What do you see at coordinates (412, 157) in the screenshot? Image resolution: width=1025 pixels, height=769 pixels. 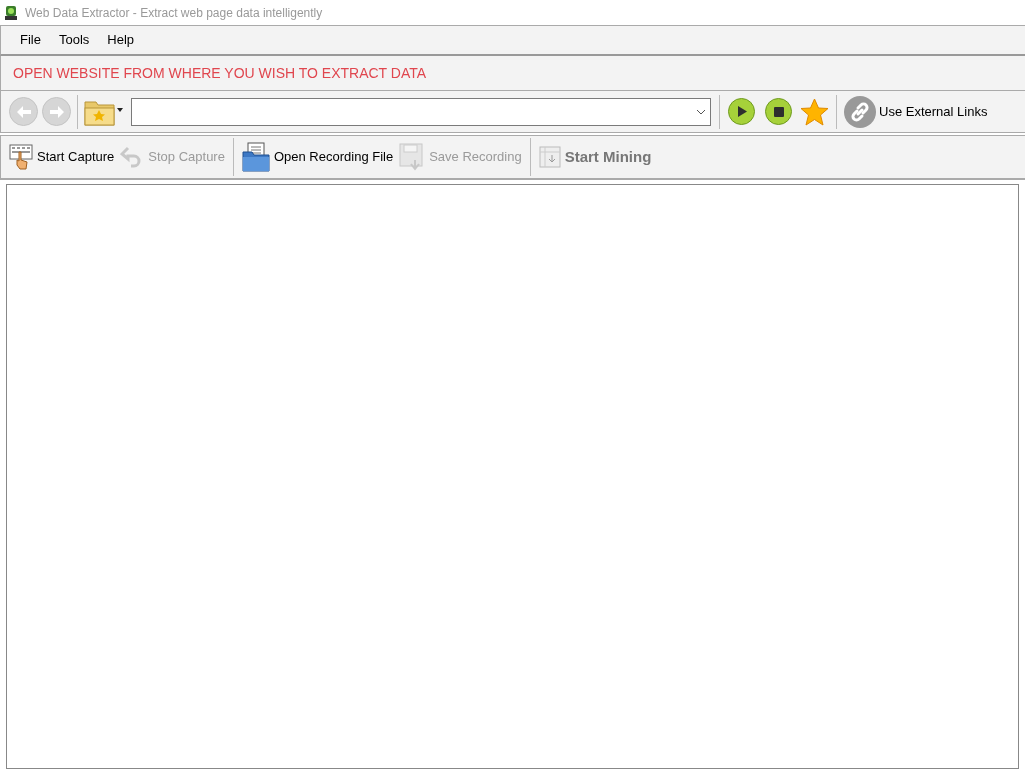 I see `floppy-disk-icon` at bounding box center [412, 157].